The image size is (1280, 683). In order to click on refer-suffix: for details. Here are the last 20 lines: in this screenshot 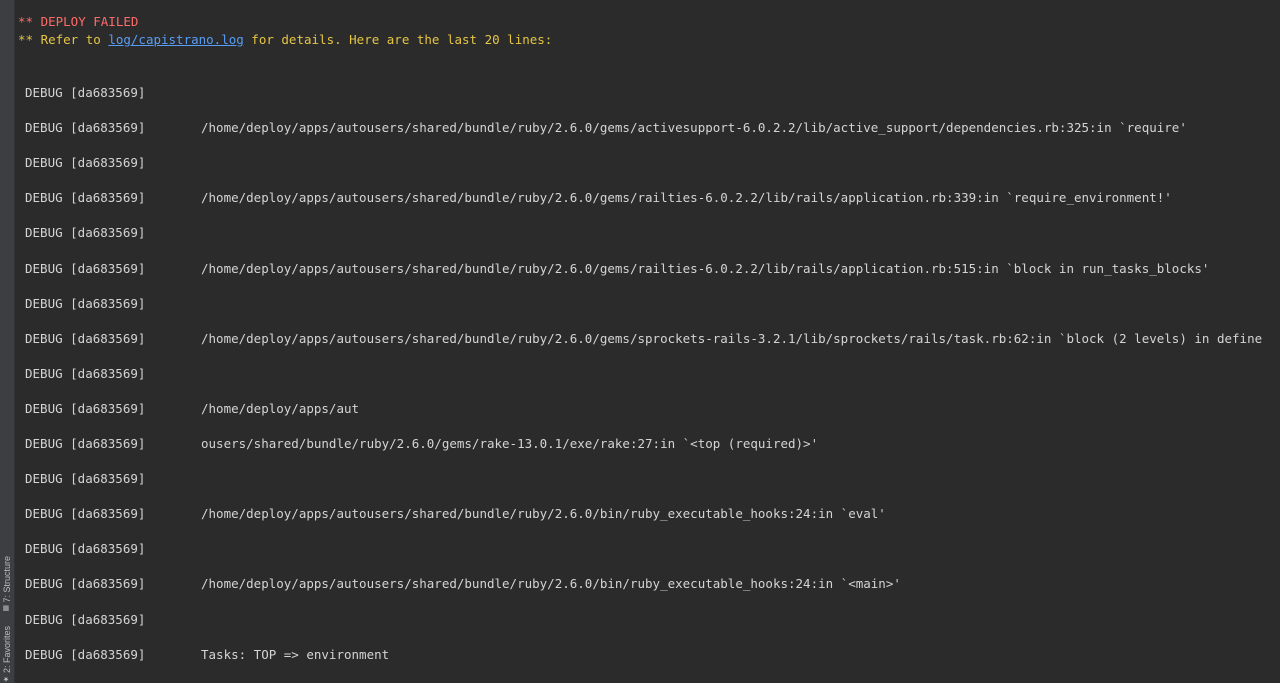, I will do `click(398, 39)`.